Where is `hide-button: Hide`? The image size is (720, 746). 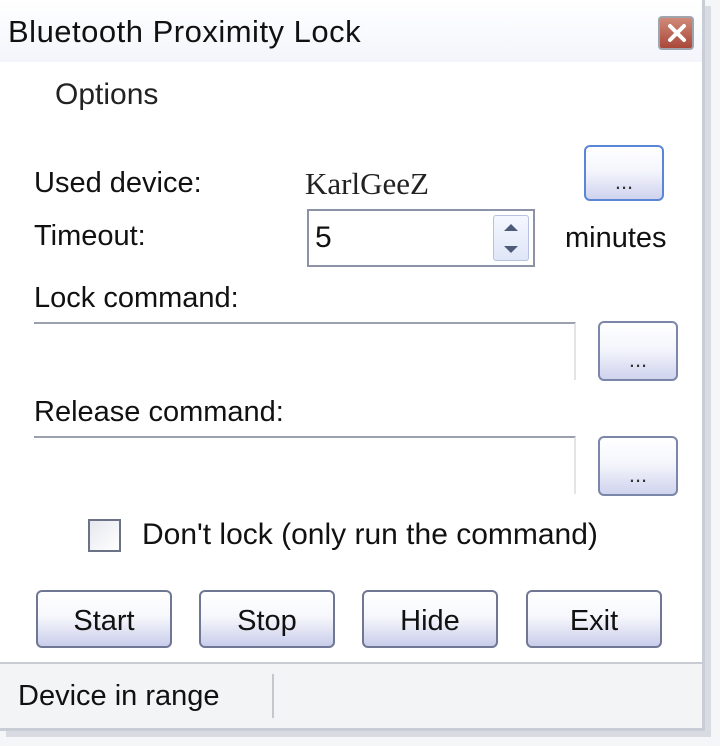
hide-button: Hide is located at coordinates (430, 619).